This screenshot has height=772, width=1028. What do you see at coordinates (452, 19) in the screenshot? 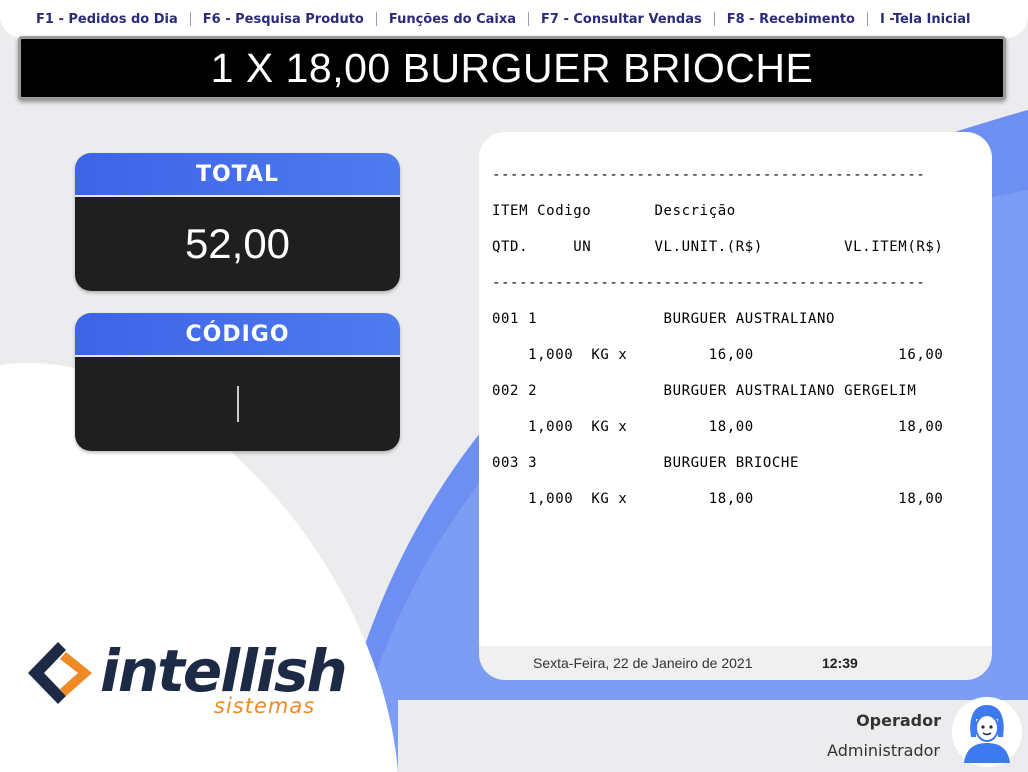
I see `menu-funcoes-do-caixa: Funções do Caixa` at bounding box center [452, 19].